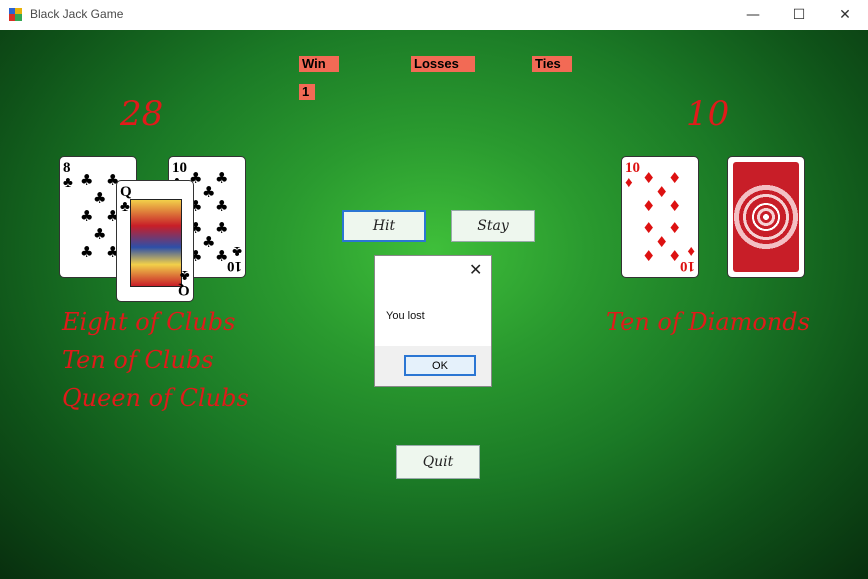 This screenshot has width=868, height=579. Describe the element at coordinates (319, 64) in the screenshot. I see `win-label: Win` at that location.